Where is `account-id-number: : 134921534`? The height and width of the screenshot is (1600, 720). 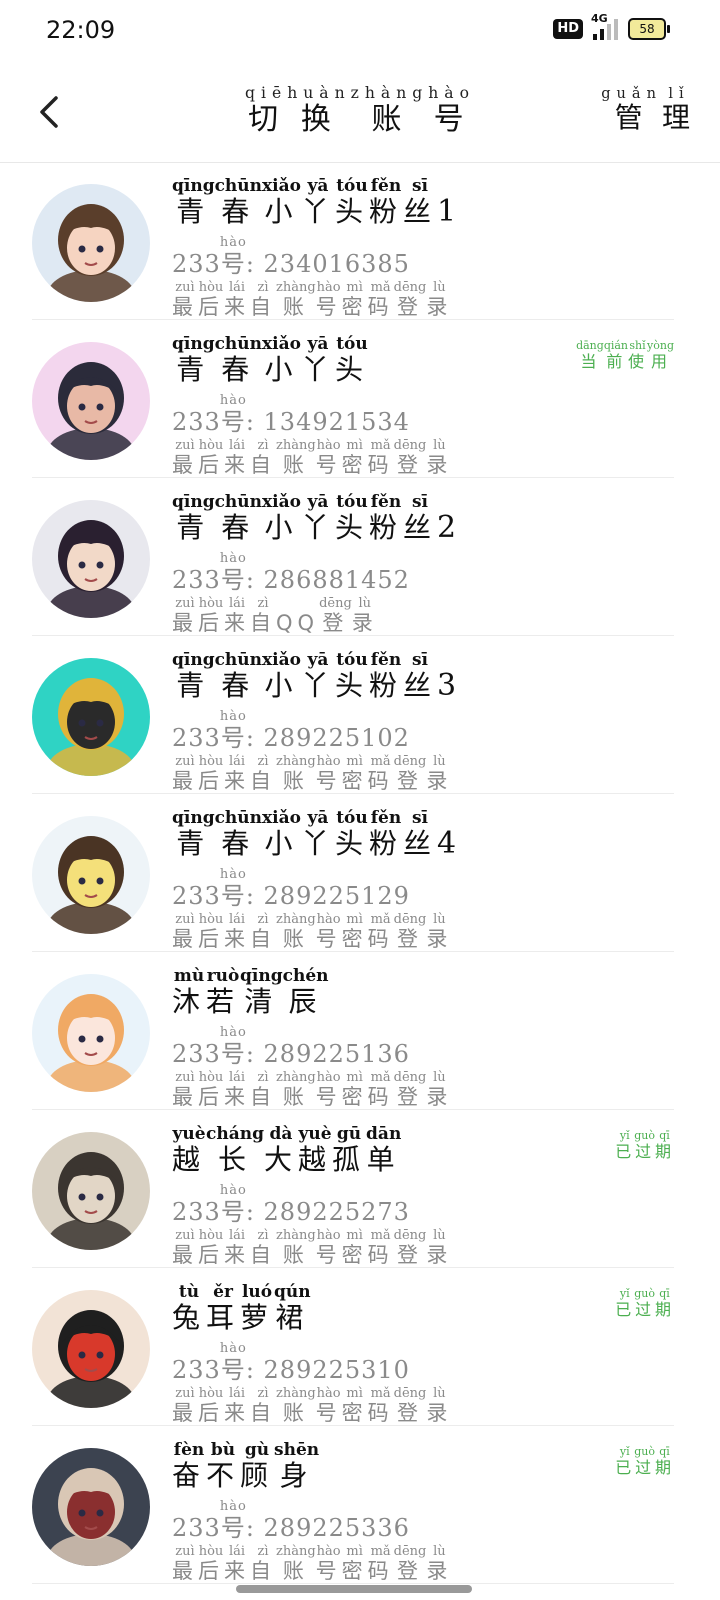 account-id-number: : 134921534 is located at coordinates (327, 422).